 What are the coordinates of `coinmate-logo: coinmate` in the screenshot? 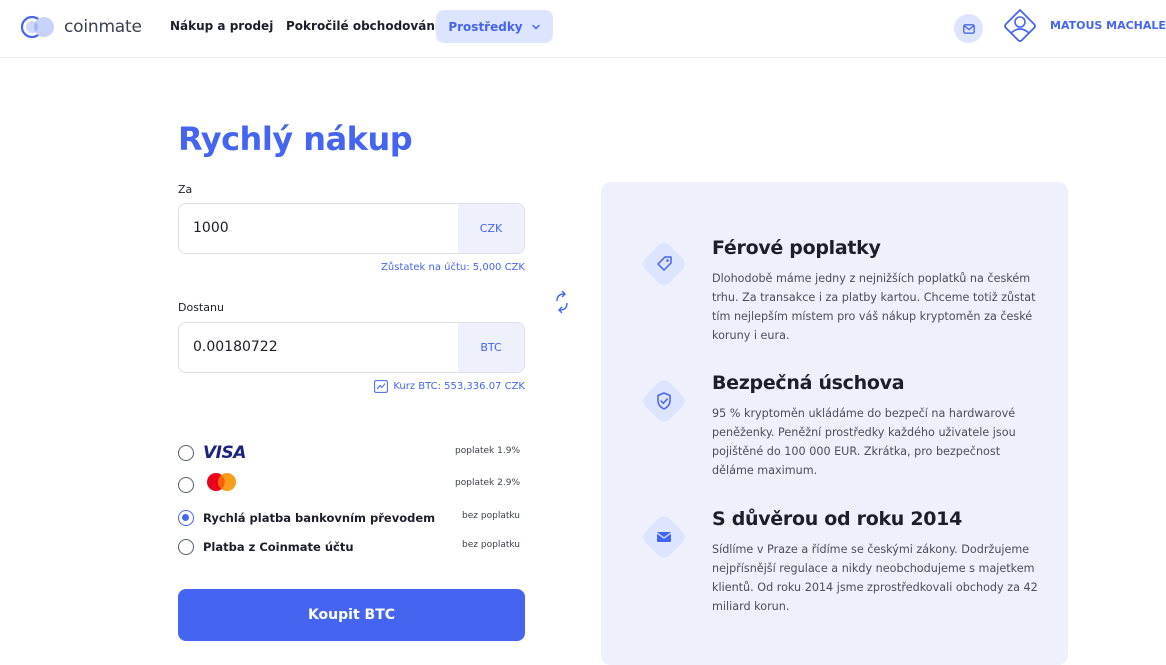 It's located at (81, 27).